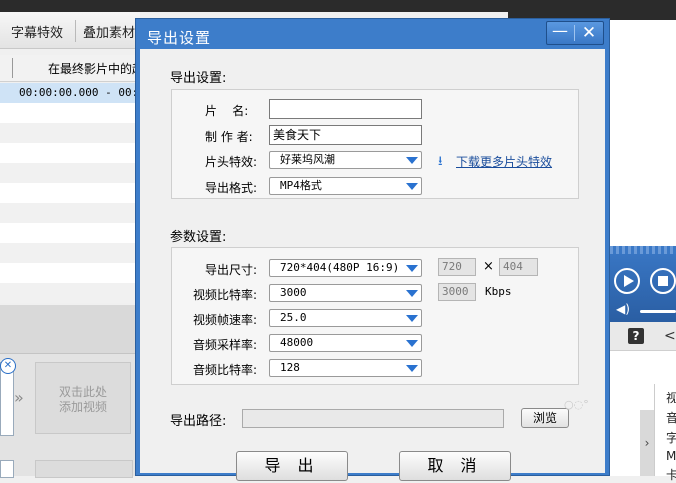  I want to click on add-video-placeholder: 双击此处 添加视频, so click(83, 398).